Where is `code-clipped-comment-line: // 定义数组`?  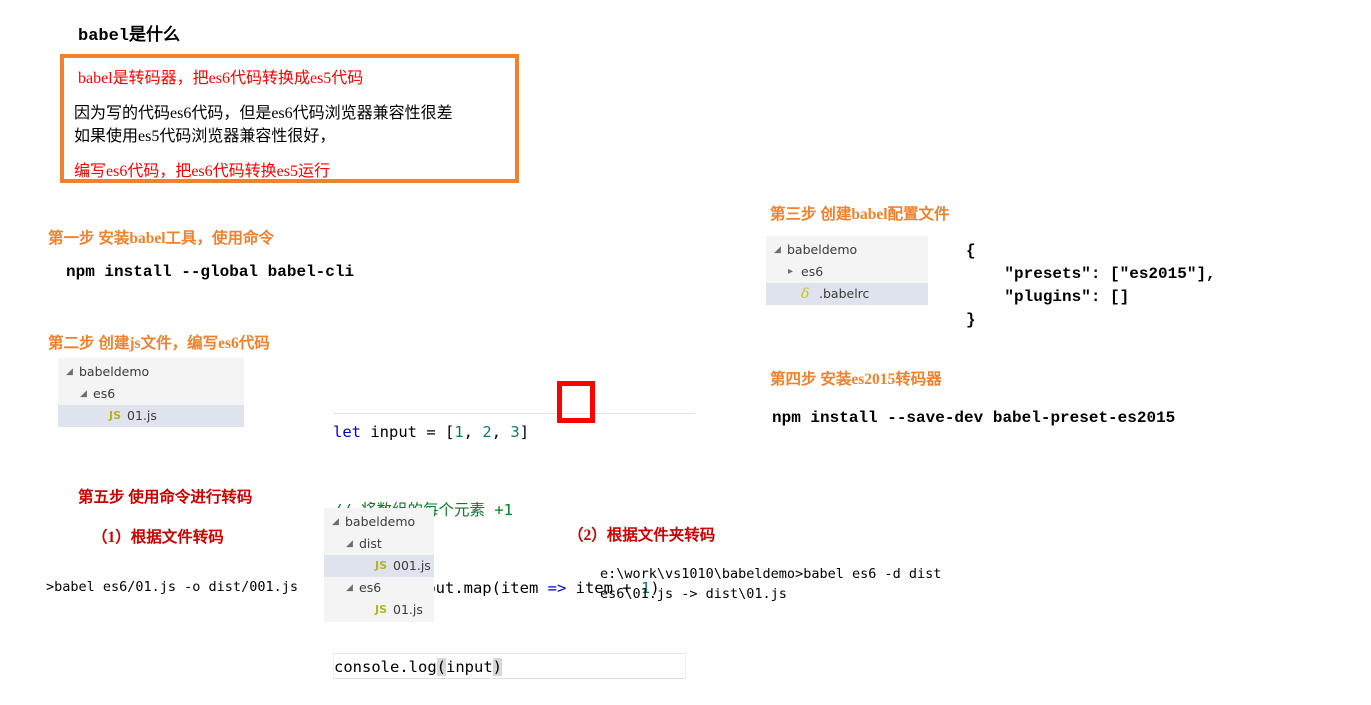 code-clipped-comment-line: // 定义数组 is located at coordinates (514, 361).